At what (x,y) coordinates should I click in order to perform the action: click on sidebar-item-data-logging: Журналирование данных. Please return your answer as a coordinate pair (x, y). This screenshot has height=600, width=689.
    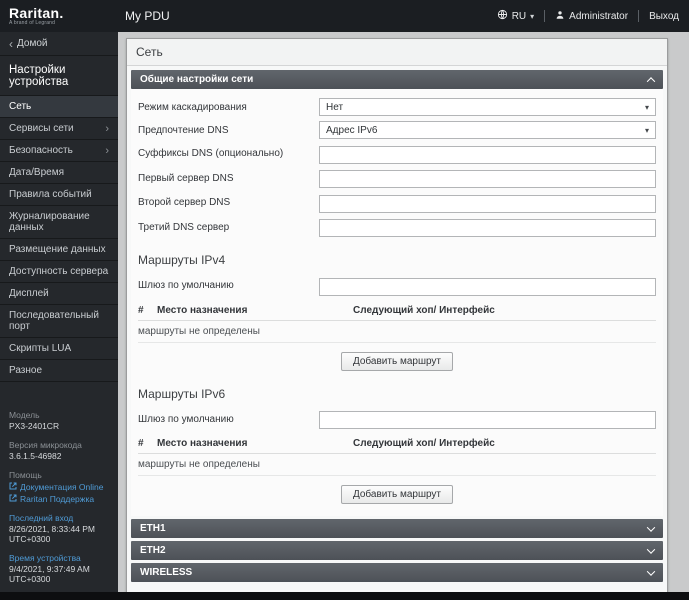
    Looking at the image, I should click on (59, 221).